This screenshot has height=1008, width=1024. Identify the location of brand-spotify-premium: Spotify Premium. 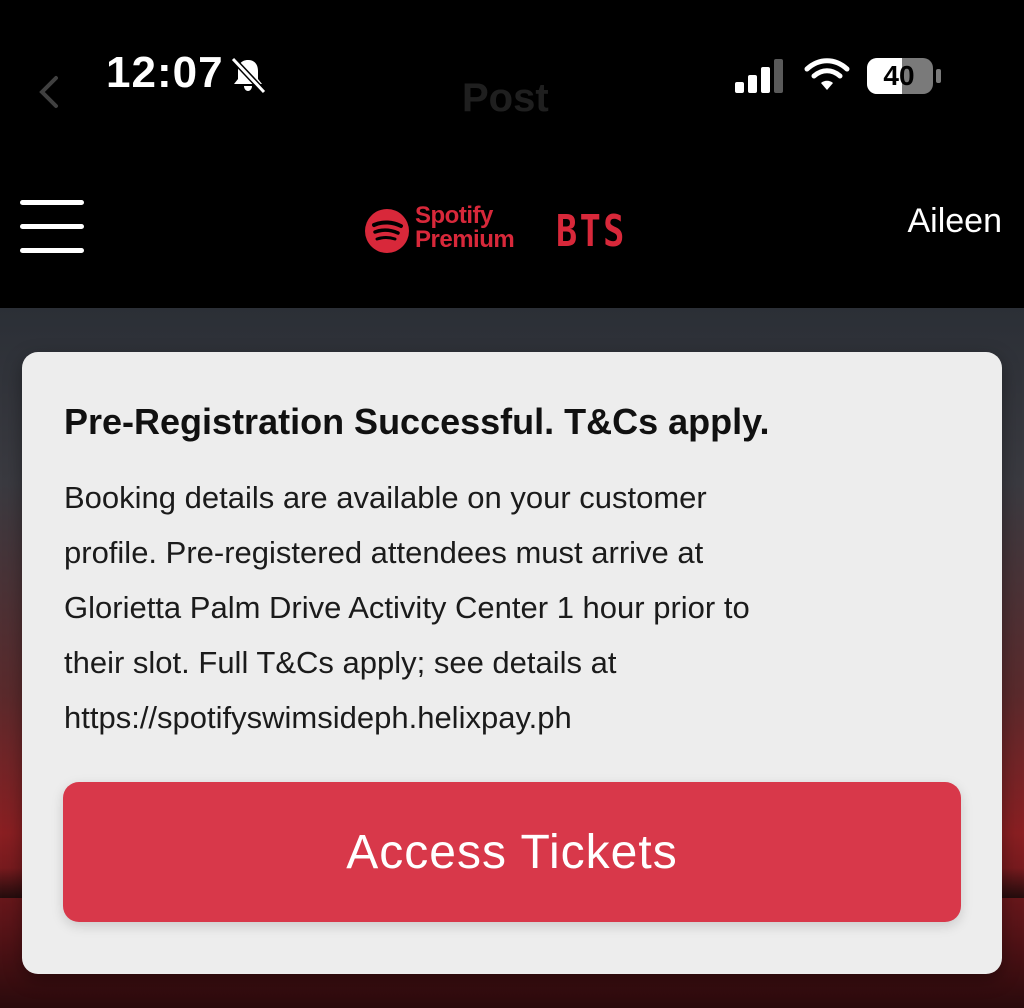
(465, 227).